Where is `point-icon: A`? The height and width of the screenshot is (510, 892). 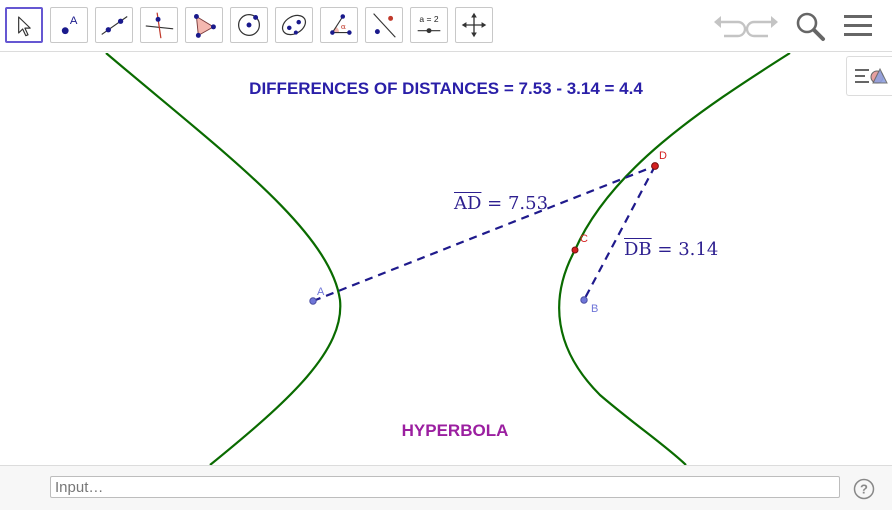
point-icon: A is located at coordinates (69, 25).